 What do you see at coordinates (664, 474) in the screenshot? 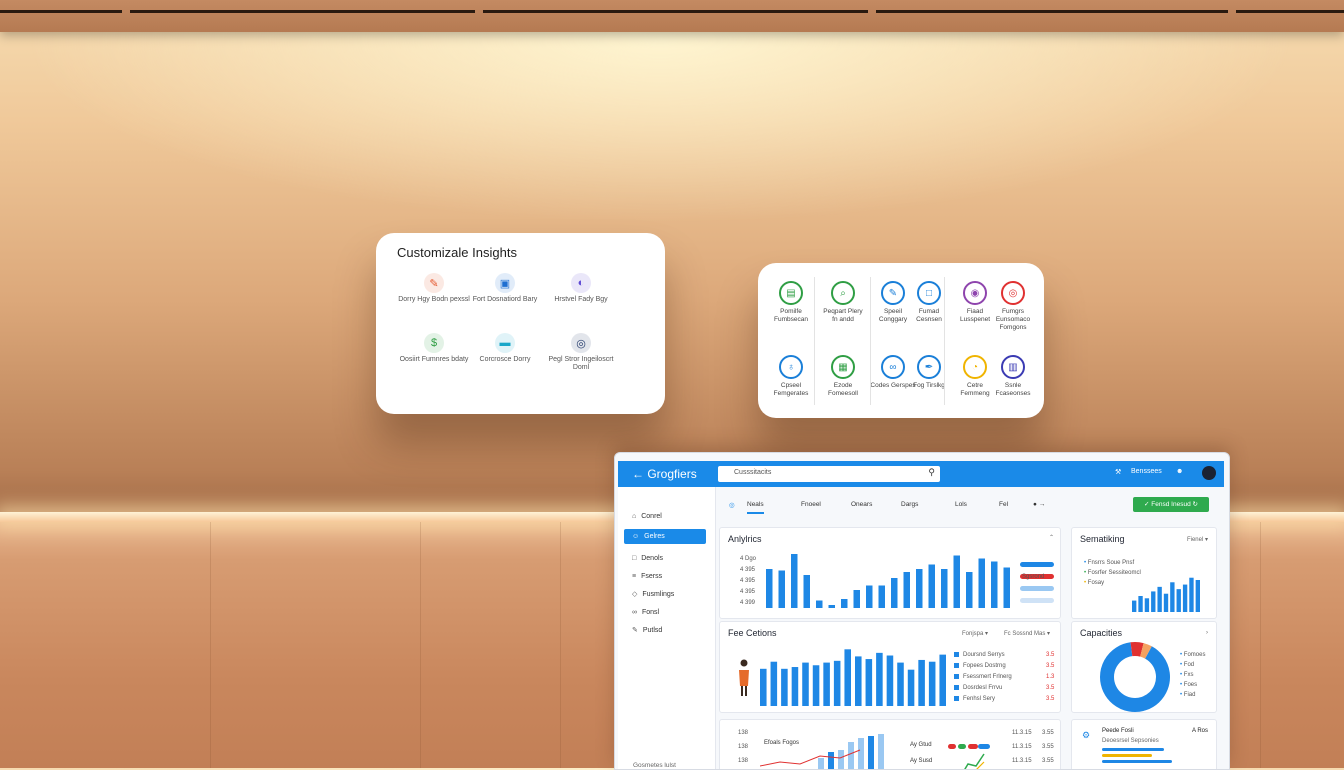
I see `brand: ← Grogfiers` at bounding box center [664, 474].